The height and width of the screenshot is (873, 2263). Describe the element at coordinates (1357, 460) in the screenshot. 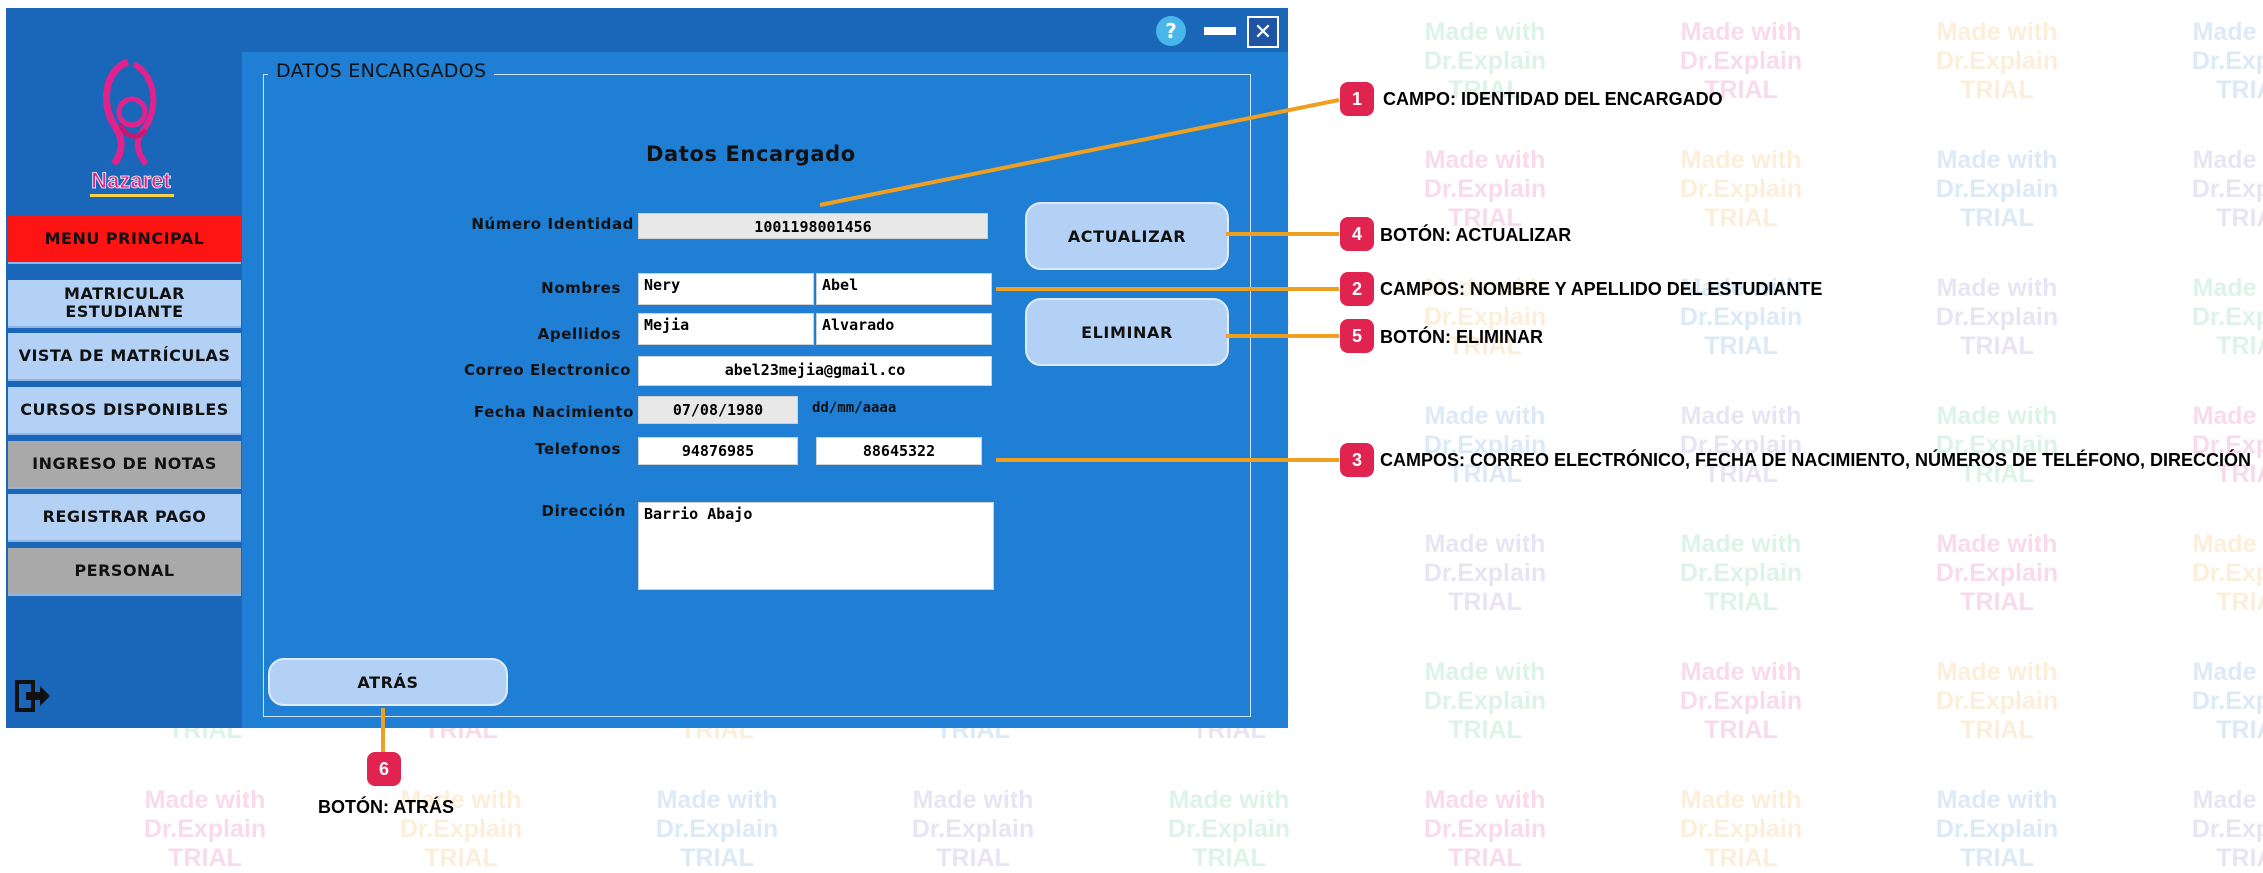

I see `callout-badge-3: 3` at that location.